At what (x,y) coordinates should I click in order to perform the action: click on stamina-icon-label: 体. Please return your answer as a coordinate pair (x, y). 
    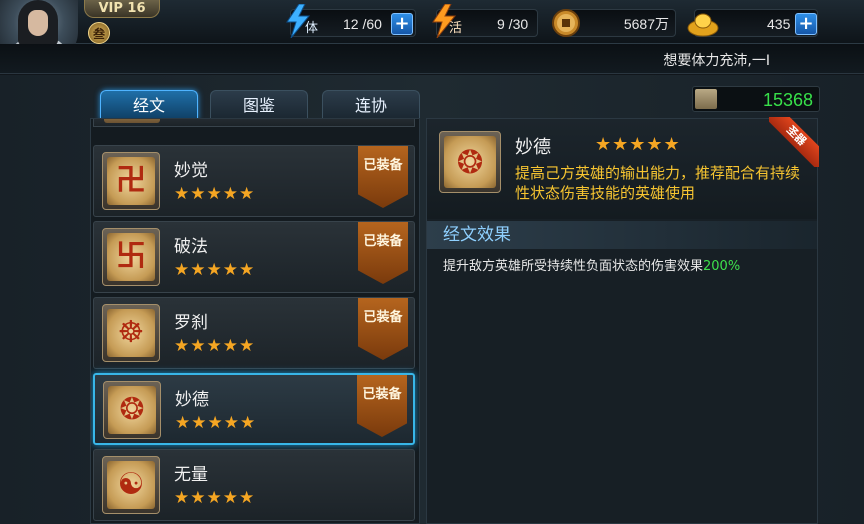
    Looking at the image, I should click on (312, 27).